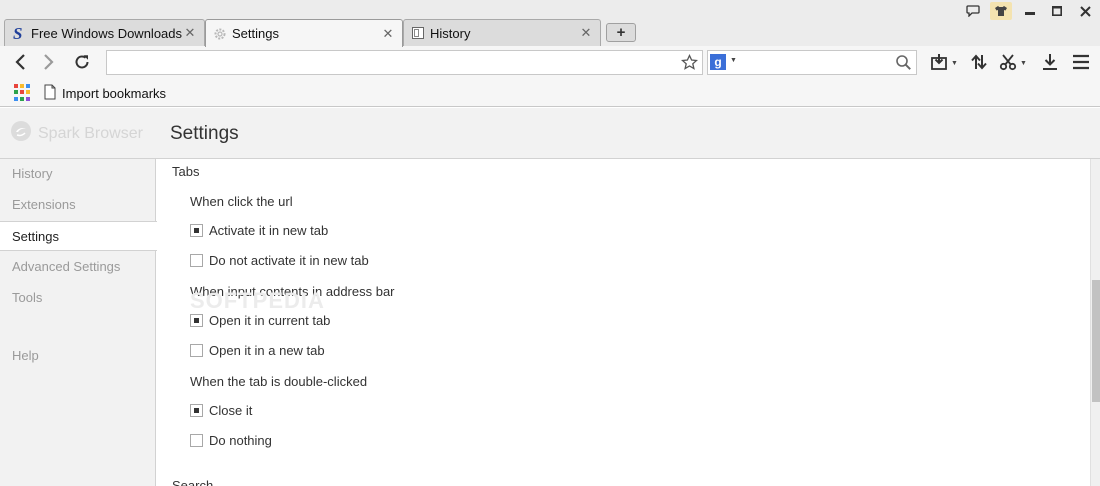 The width and height of the screenshot is (1100, 486). I want to click on tab-title: History, so click(450, 33).